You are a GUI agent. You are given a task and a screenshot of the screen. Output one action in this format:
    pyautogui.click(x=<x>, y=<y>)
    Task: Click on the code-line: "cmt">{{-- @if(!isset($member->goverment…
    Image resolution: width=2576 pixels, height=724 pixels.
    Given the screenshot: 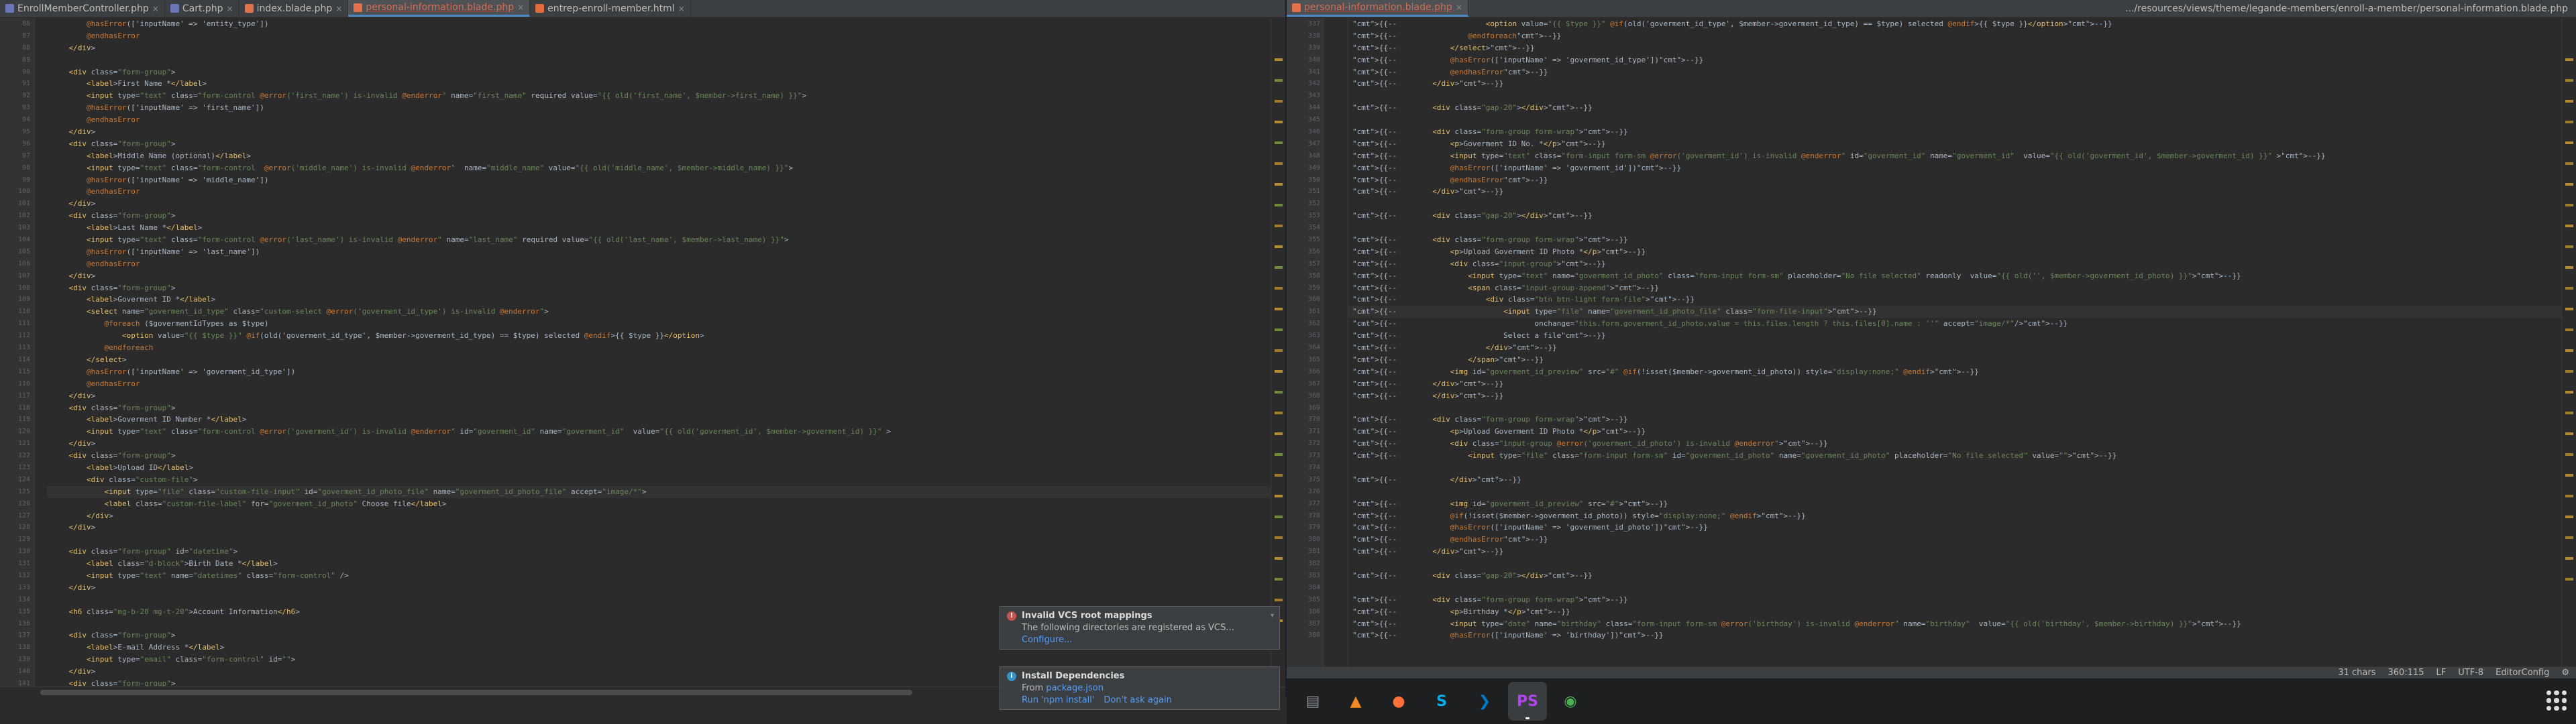 What is the action you would take?
    pyautogui.click(x=1954, y=516)
    